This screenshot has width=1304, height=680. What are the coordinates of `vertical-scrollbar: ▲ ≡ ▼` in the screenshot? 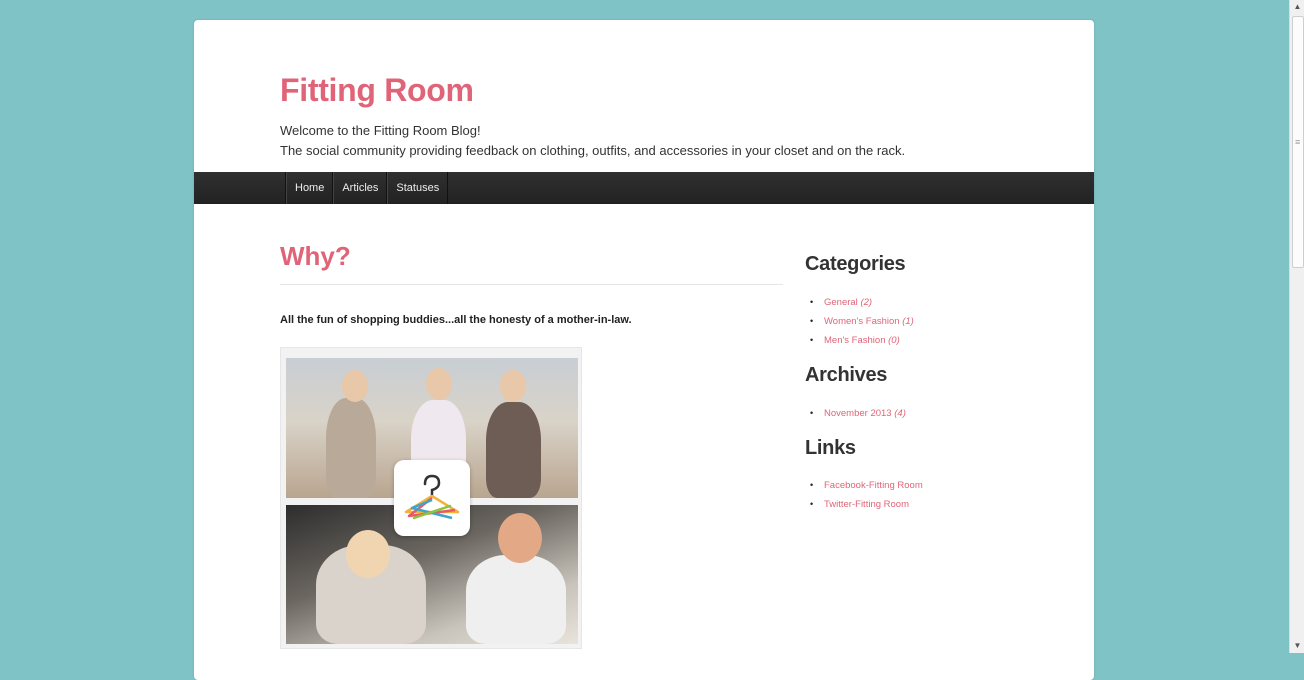 It's located at (1296, 326).